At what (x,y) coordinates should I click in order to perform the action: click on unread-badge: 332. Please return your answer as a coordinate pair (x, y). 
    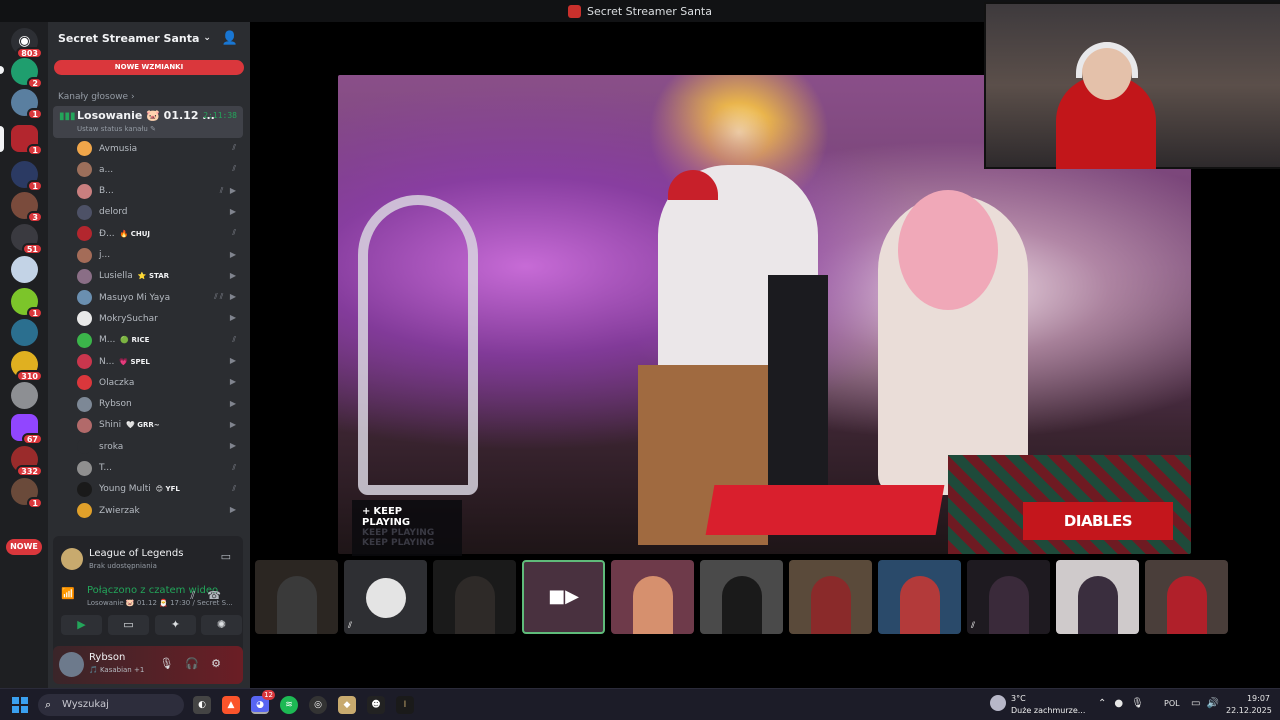
    Looking at the image, I should click on (29, 471).